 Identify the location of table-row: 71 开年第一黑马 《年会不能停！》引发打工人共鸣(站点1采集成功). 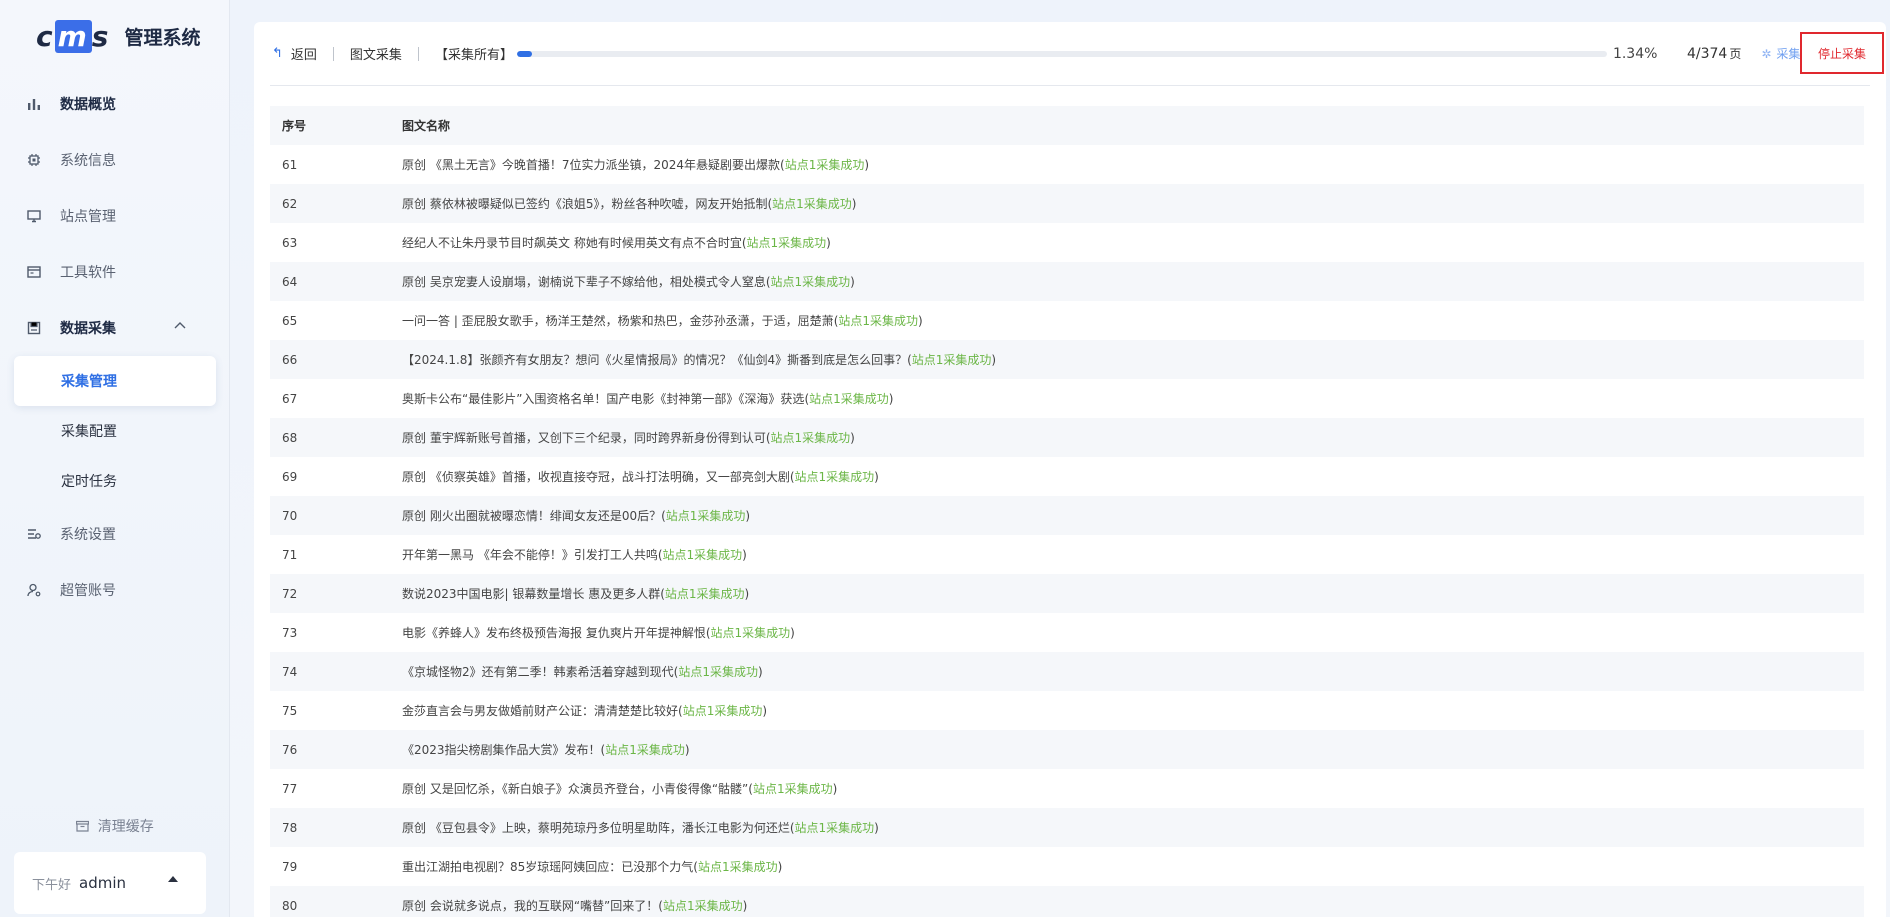
(1067, 554).